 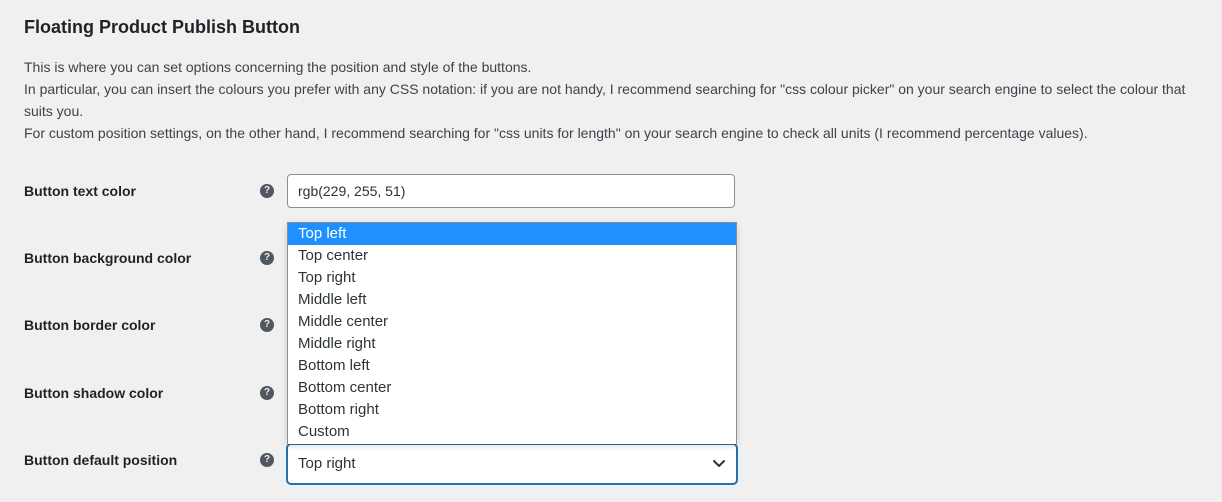 I want to click on position-option: Bottom left, so click(x=512, y=366).